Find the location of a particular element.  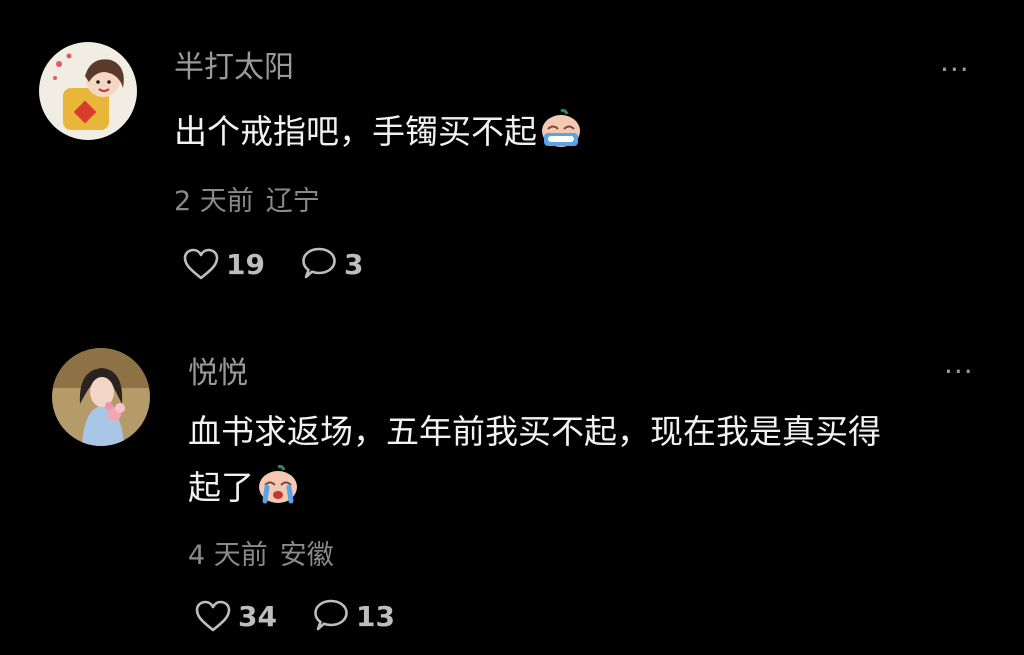

comment-text: 出个戒指吧，手镯买不起 is located at coordinates (378, 135).